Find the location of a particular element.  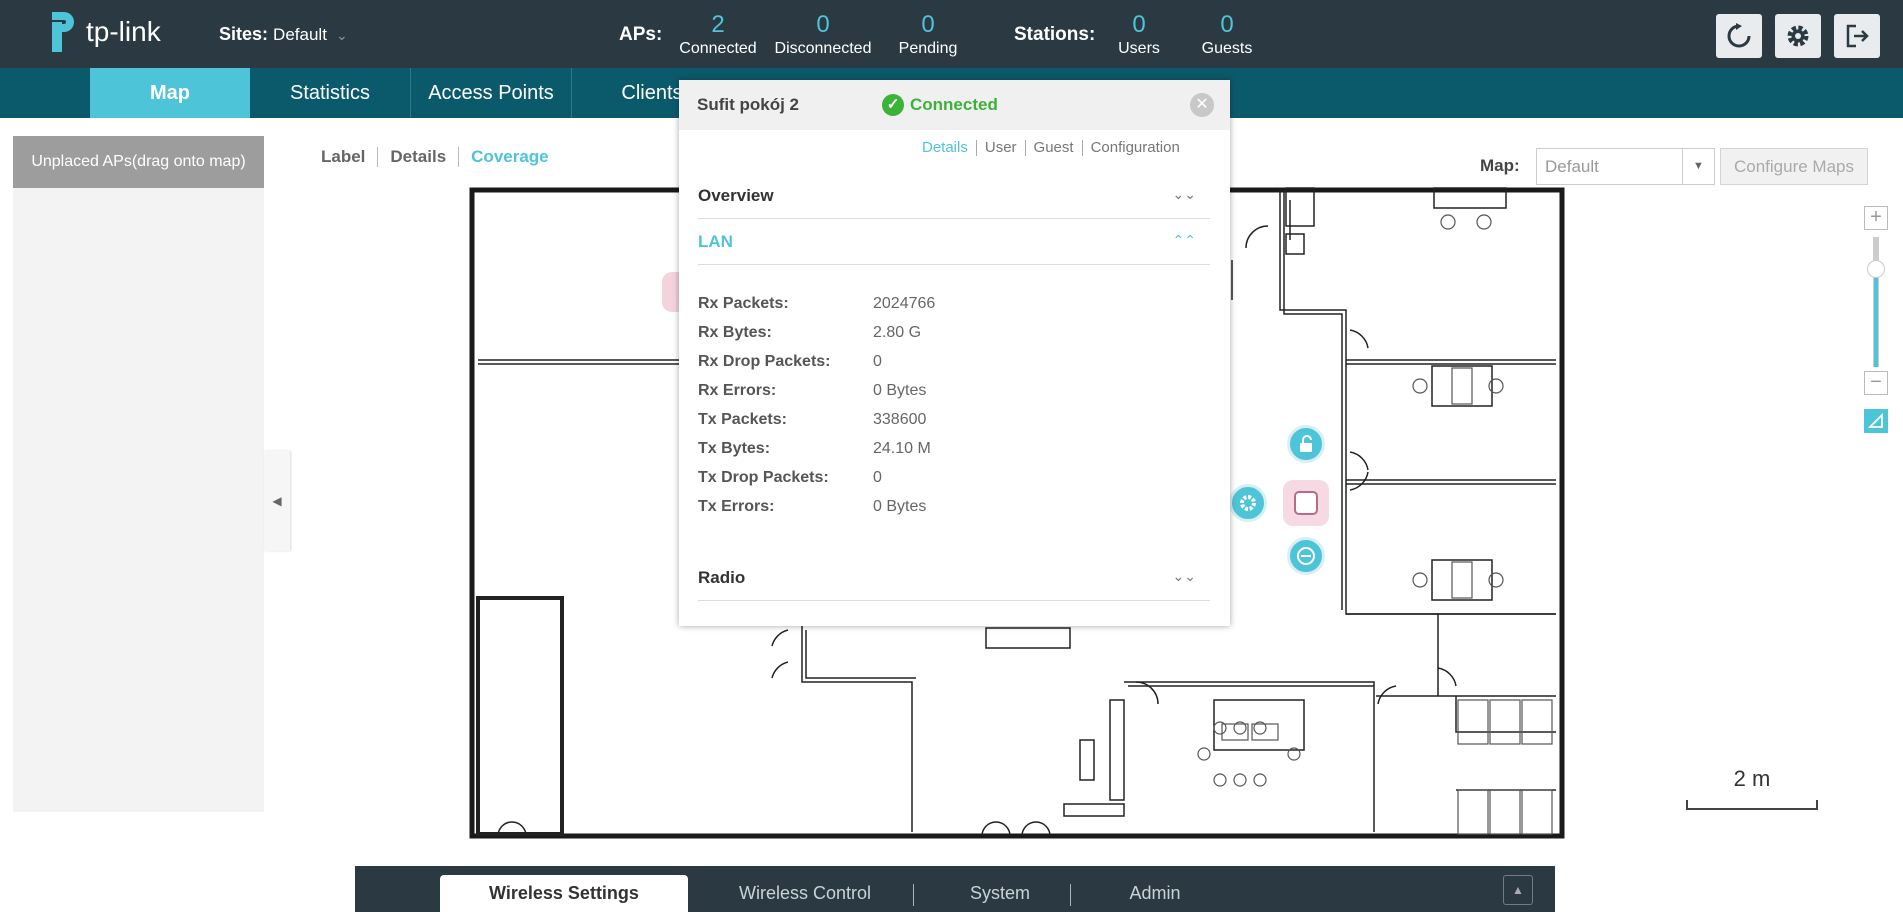

stat-key: Rx Drop Packets: is located at coordinates (764, 361).